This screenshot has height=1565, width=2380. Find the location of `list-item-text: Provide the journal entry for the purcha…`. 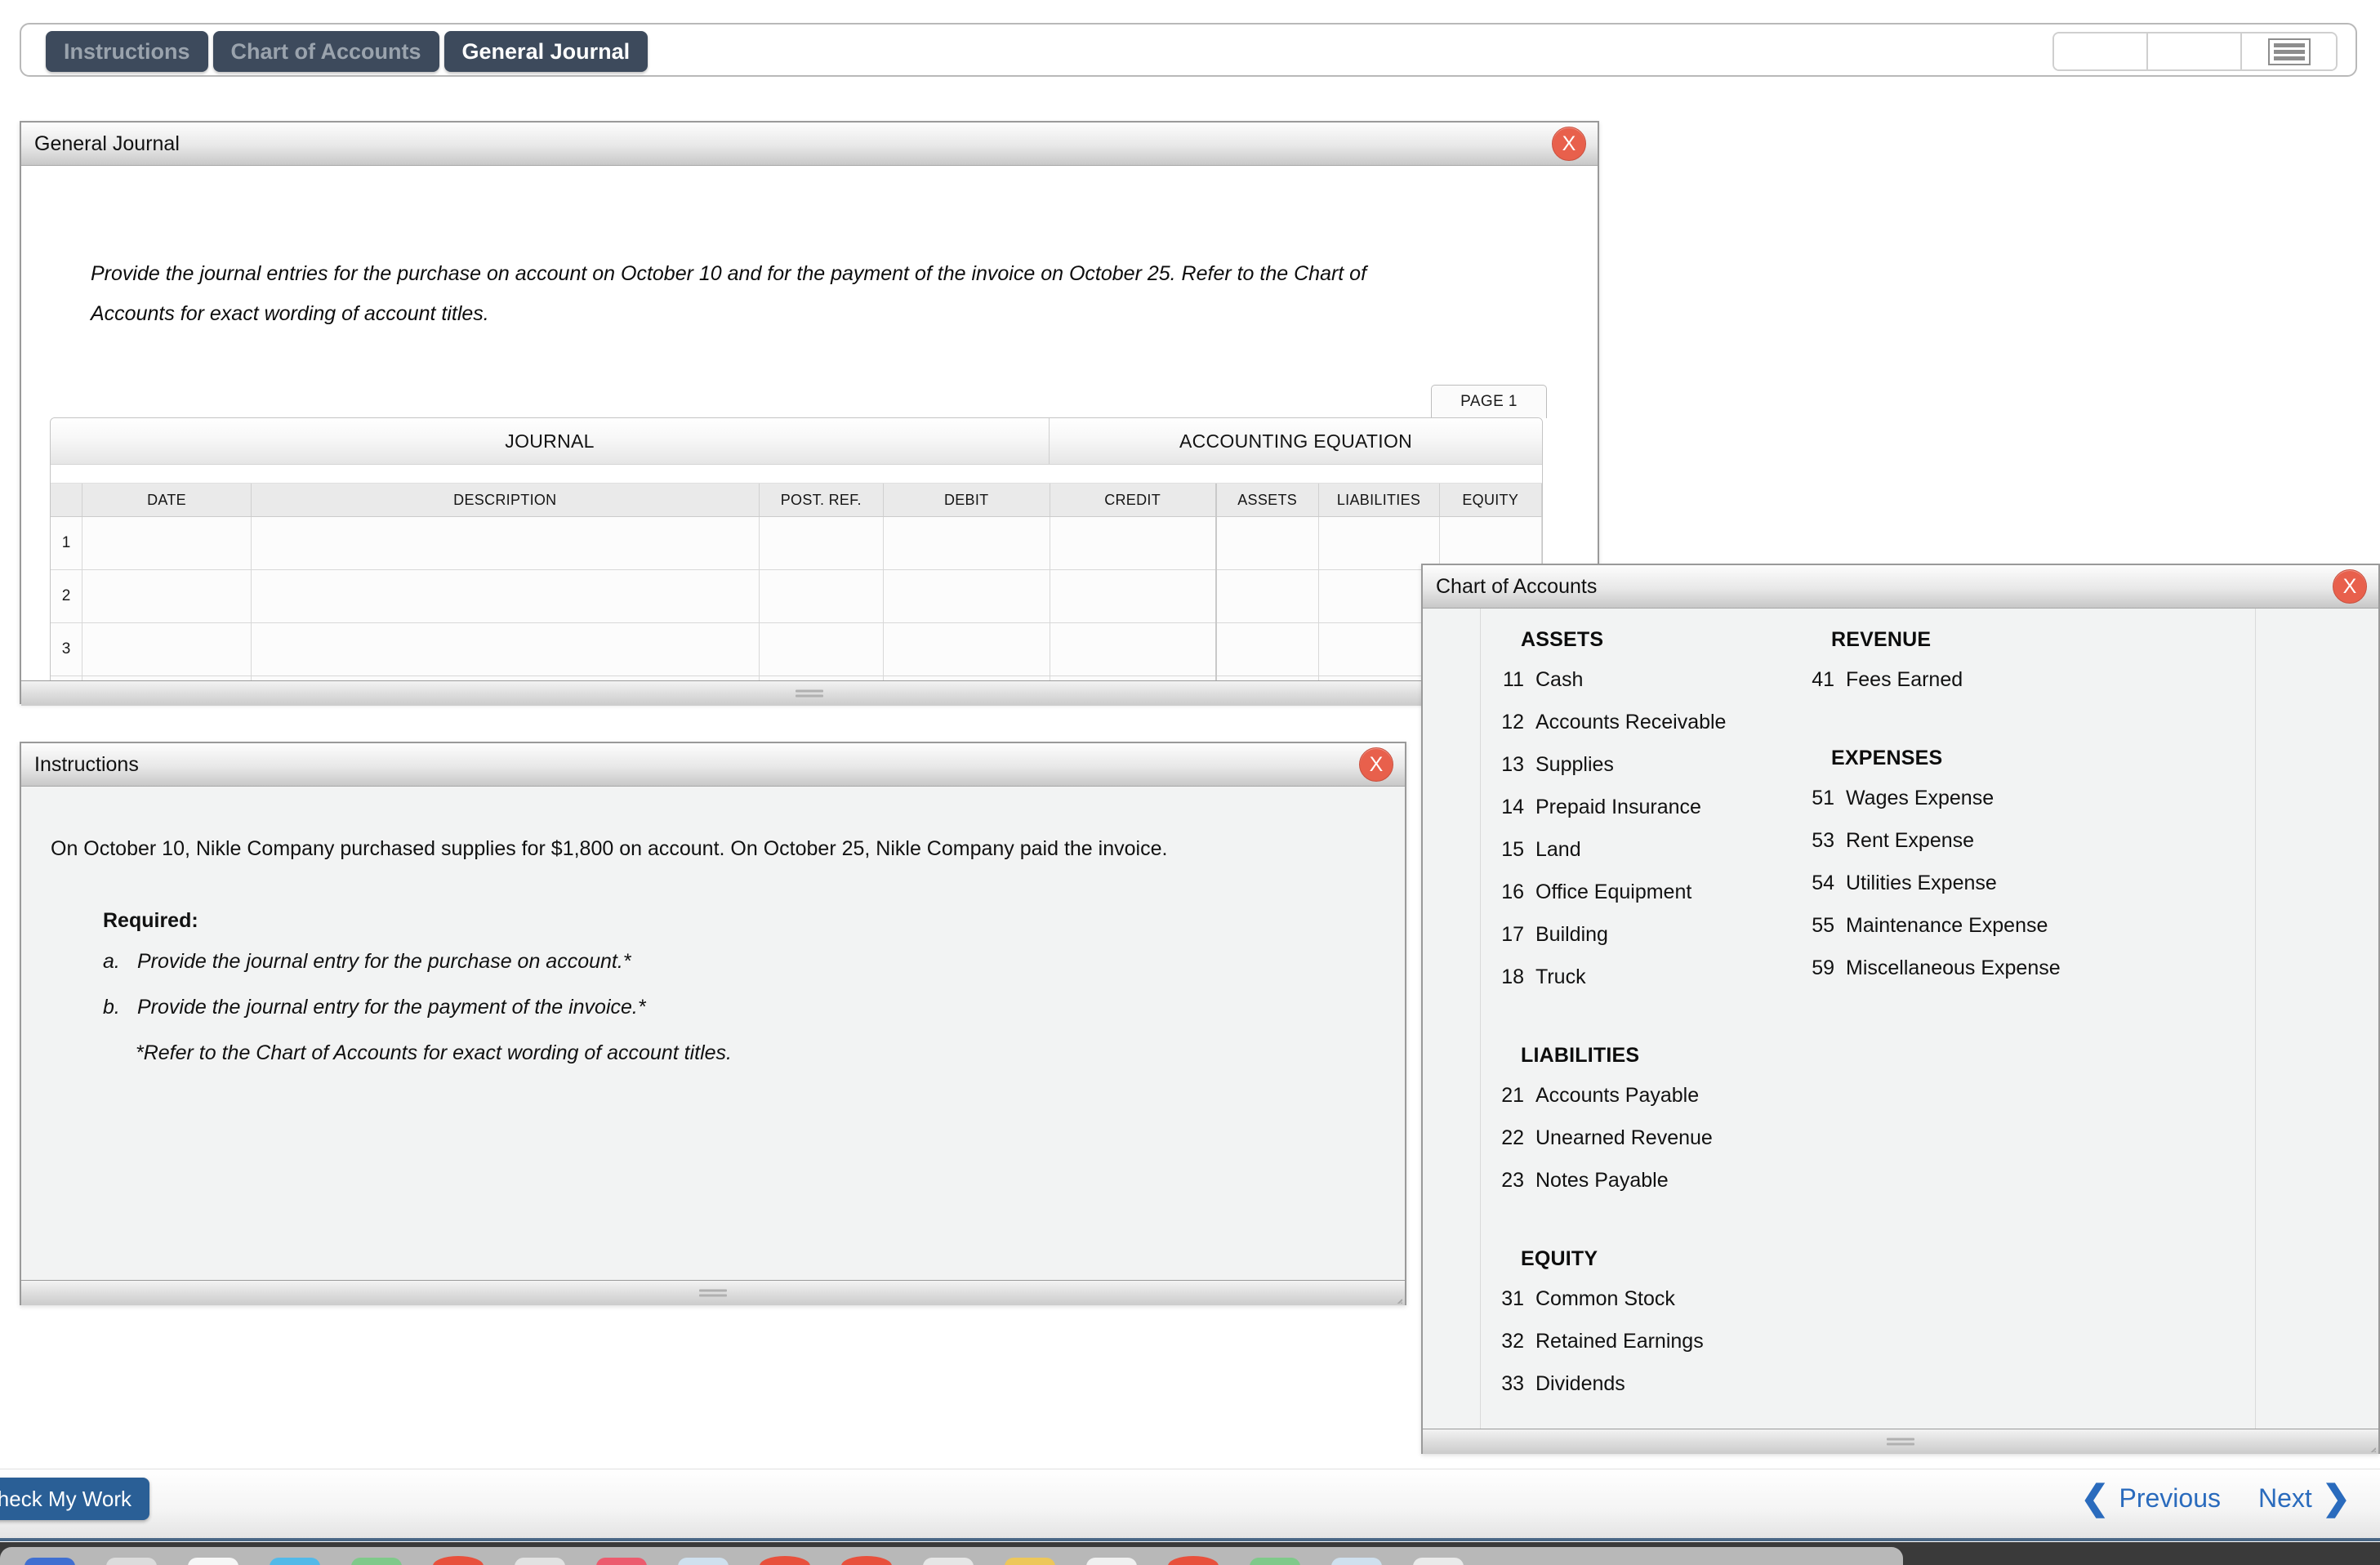

list-item-text: Provide the journal entry for the purcha… is located at coordinates (384, 961).